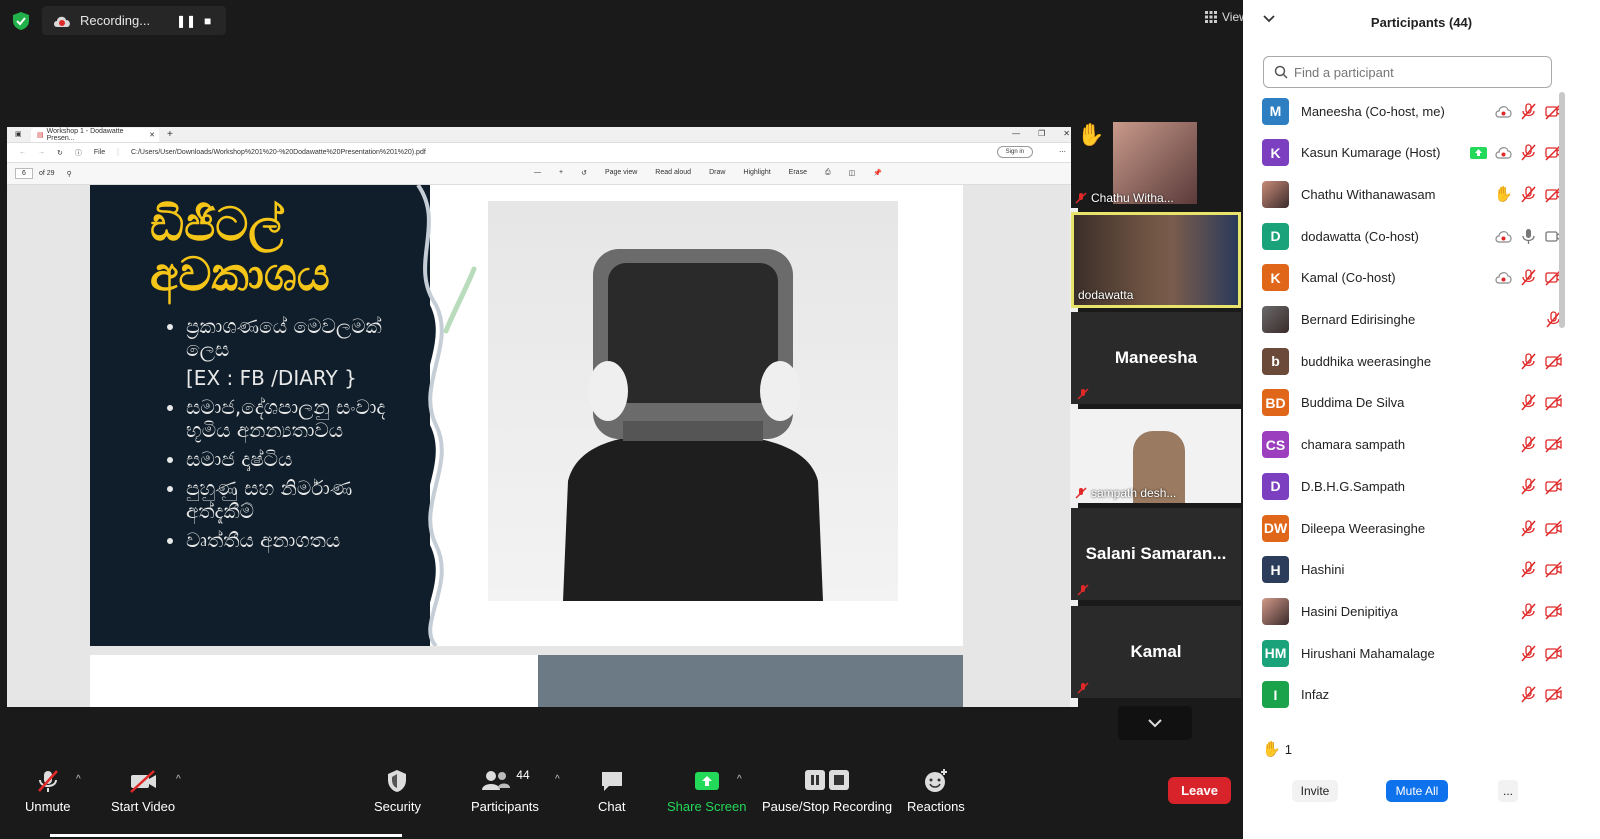  Describe the element at coordinates (1156, 652) in the screenshot. I see `video-tile: Kamal` at that location.